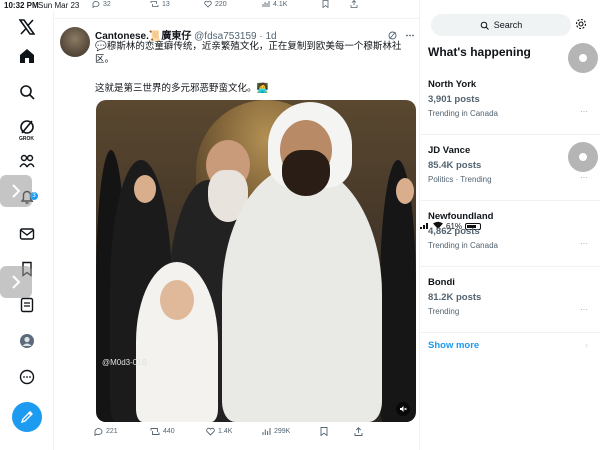  Describe the element at coordinates (581, 26) in the screenshot. I see `settings-gear-icon` at that location.